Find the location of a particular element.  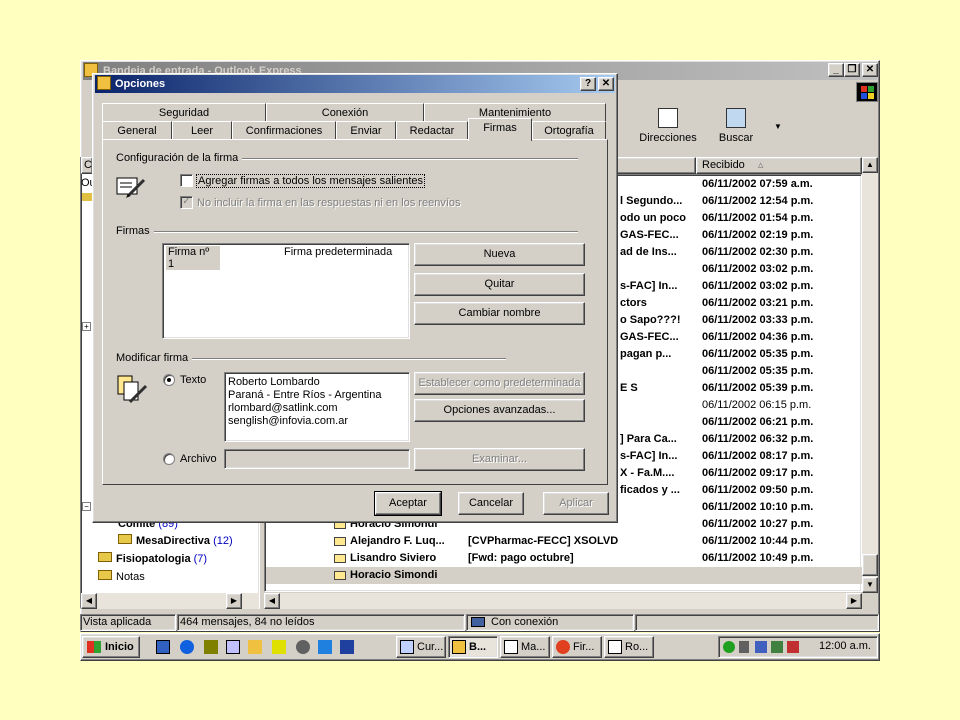

minimize-button: _ is located at coordinates (836, 70).